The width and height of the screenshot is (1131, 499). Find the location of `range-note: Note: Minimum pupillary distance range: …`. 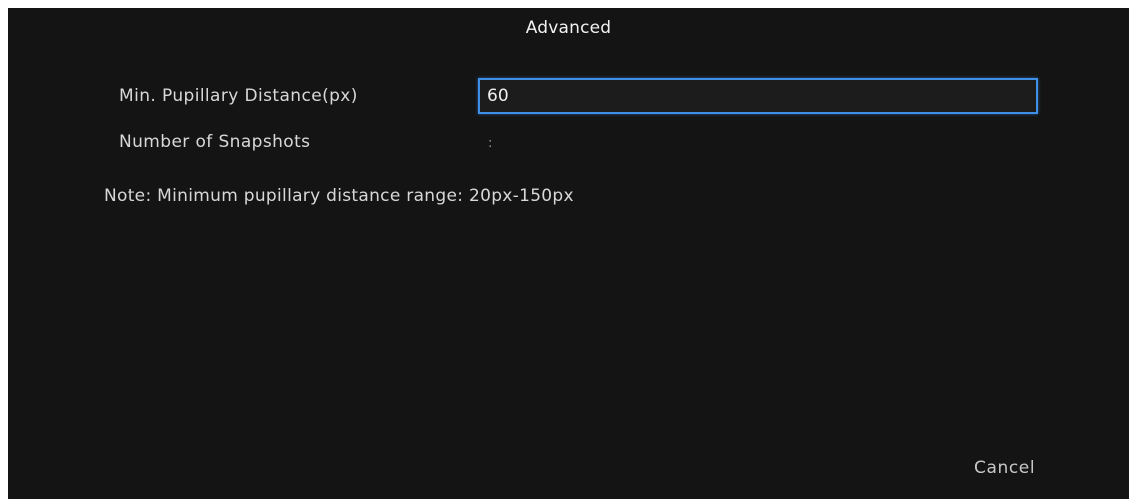

range-note: Note: Minimum pupillary distance range: … is located at coordinates (339, 196).